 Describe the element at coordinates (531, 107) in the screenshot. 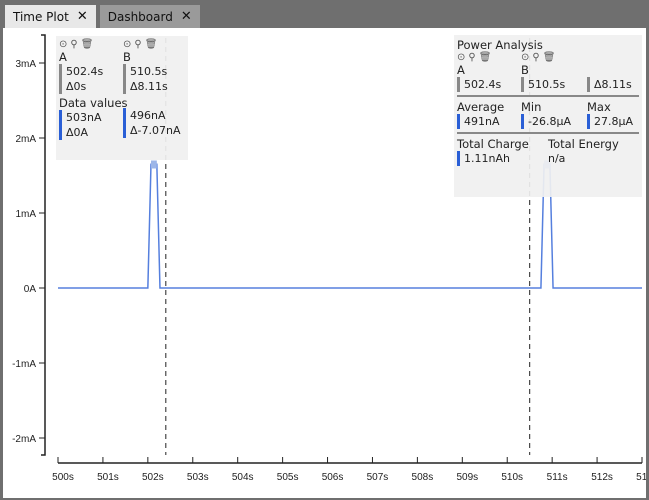

I see `min-label: Min` at that location.